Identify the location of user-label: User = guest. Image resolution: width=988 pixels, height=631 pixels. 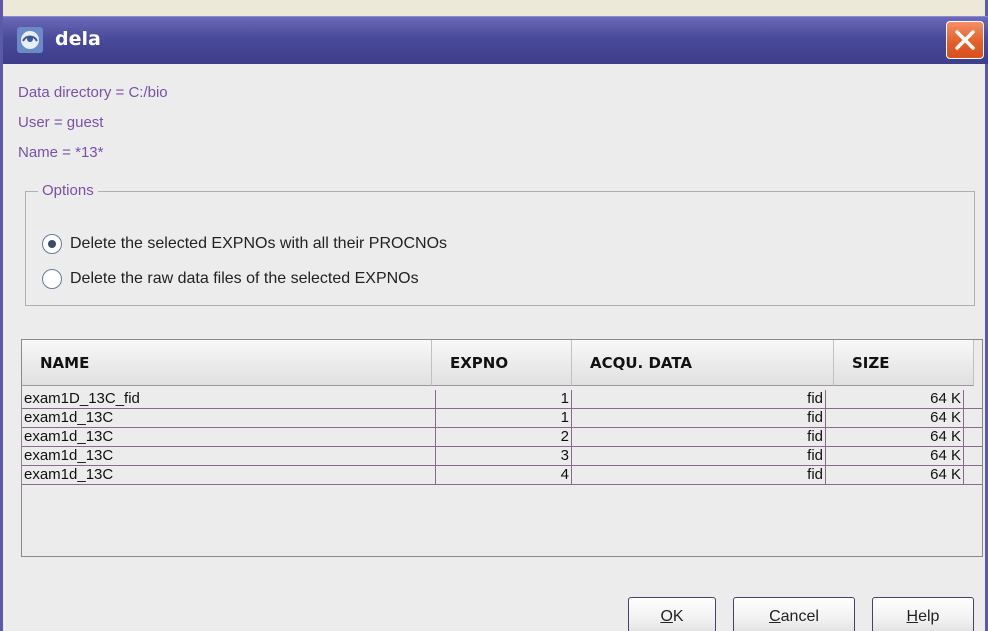
(61, 122).